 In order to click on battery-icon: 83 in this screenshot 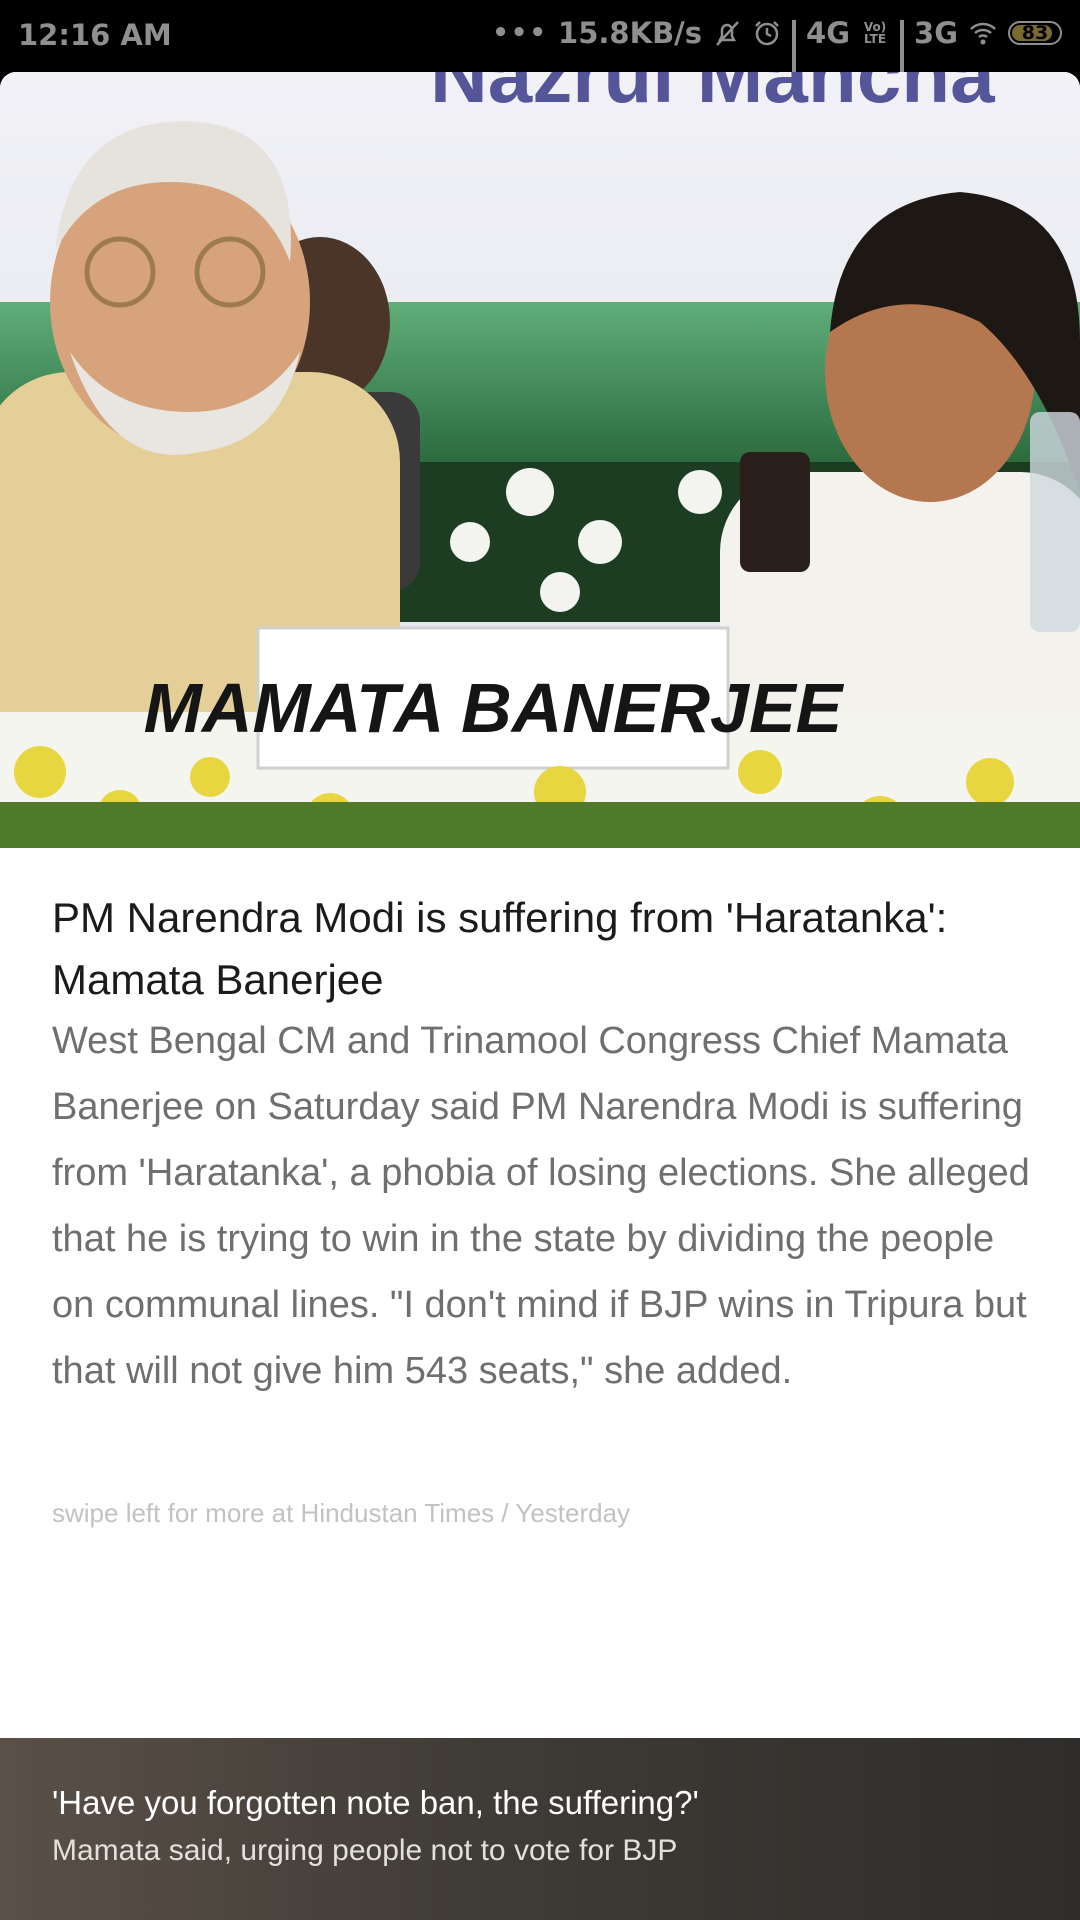, I will do `click(1035, 33)`.